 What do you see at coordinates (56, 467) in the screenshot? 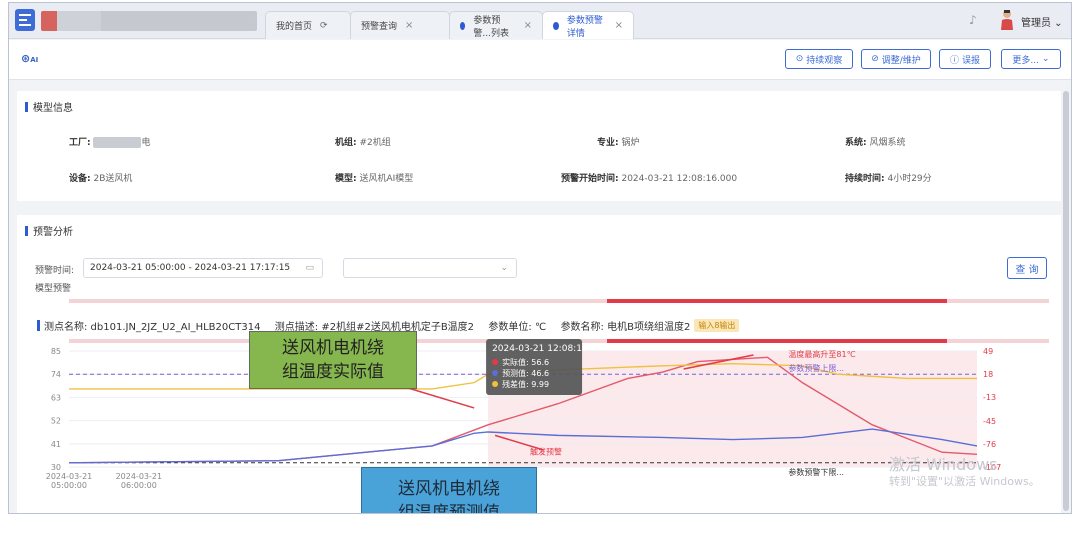
I see `y-tick-label: 30` at bounding box center [56, 467].